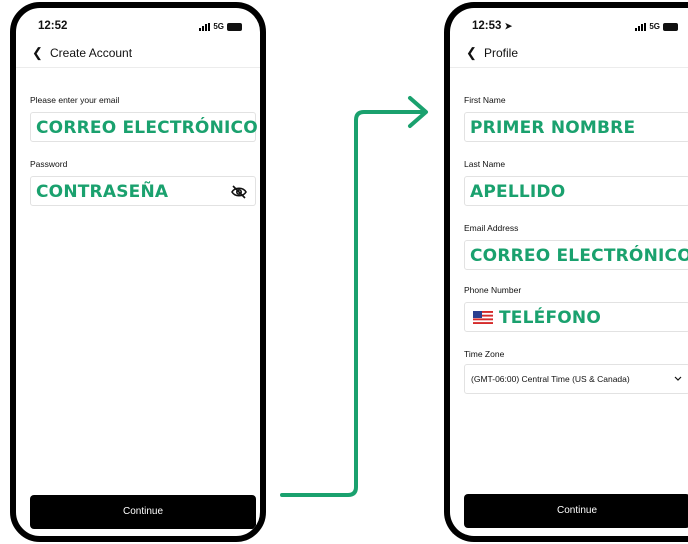 The width and height of the screenshot is (688, 544). What do you see at coordinates (75, 100) in the screenshot?
I see `email-label: Please enter your email` at bounding box center [75, 100].